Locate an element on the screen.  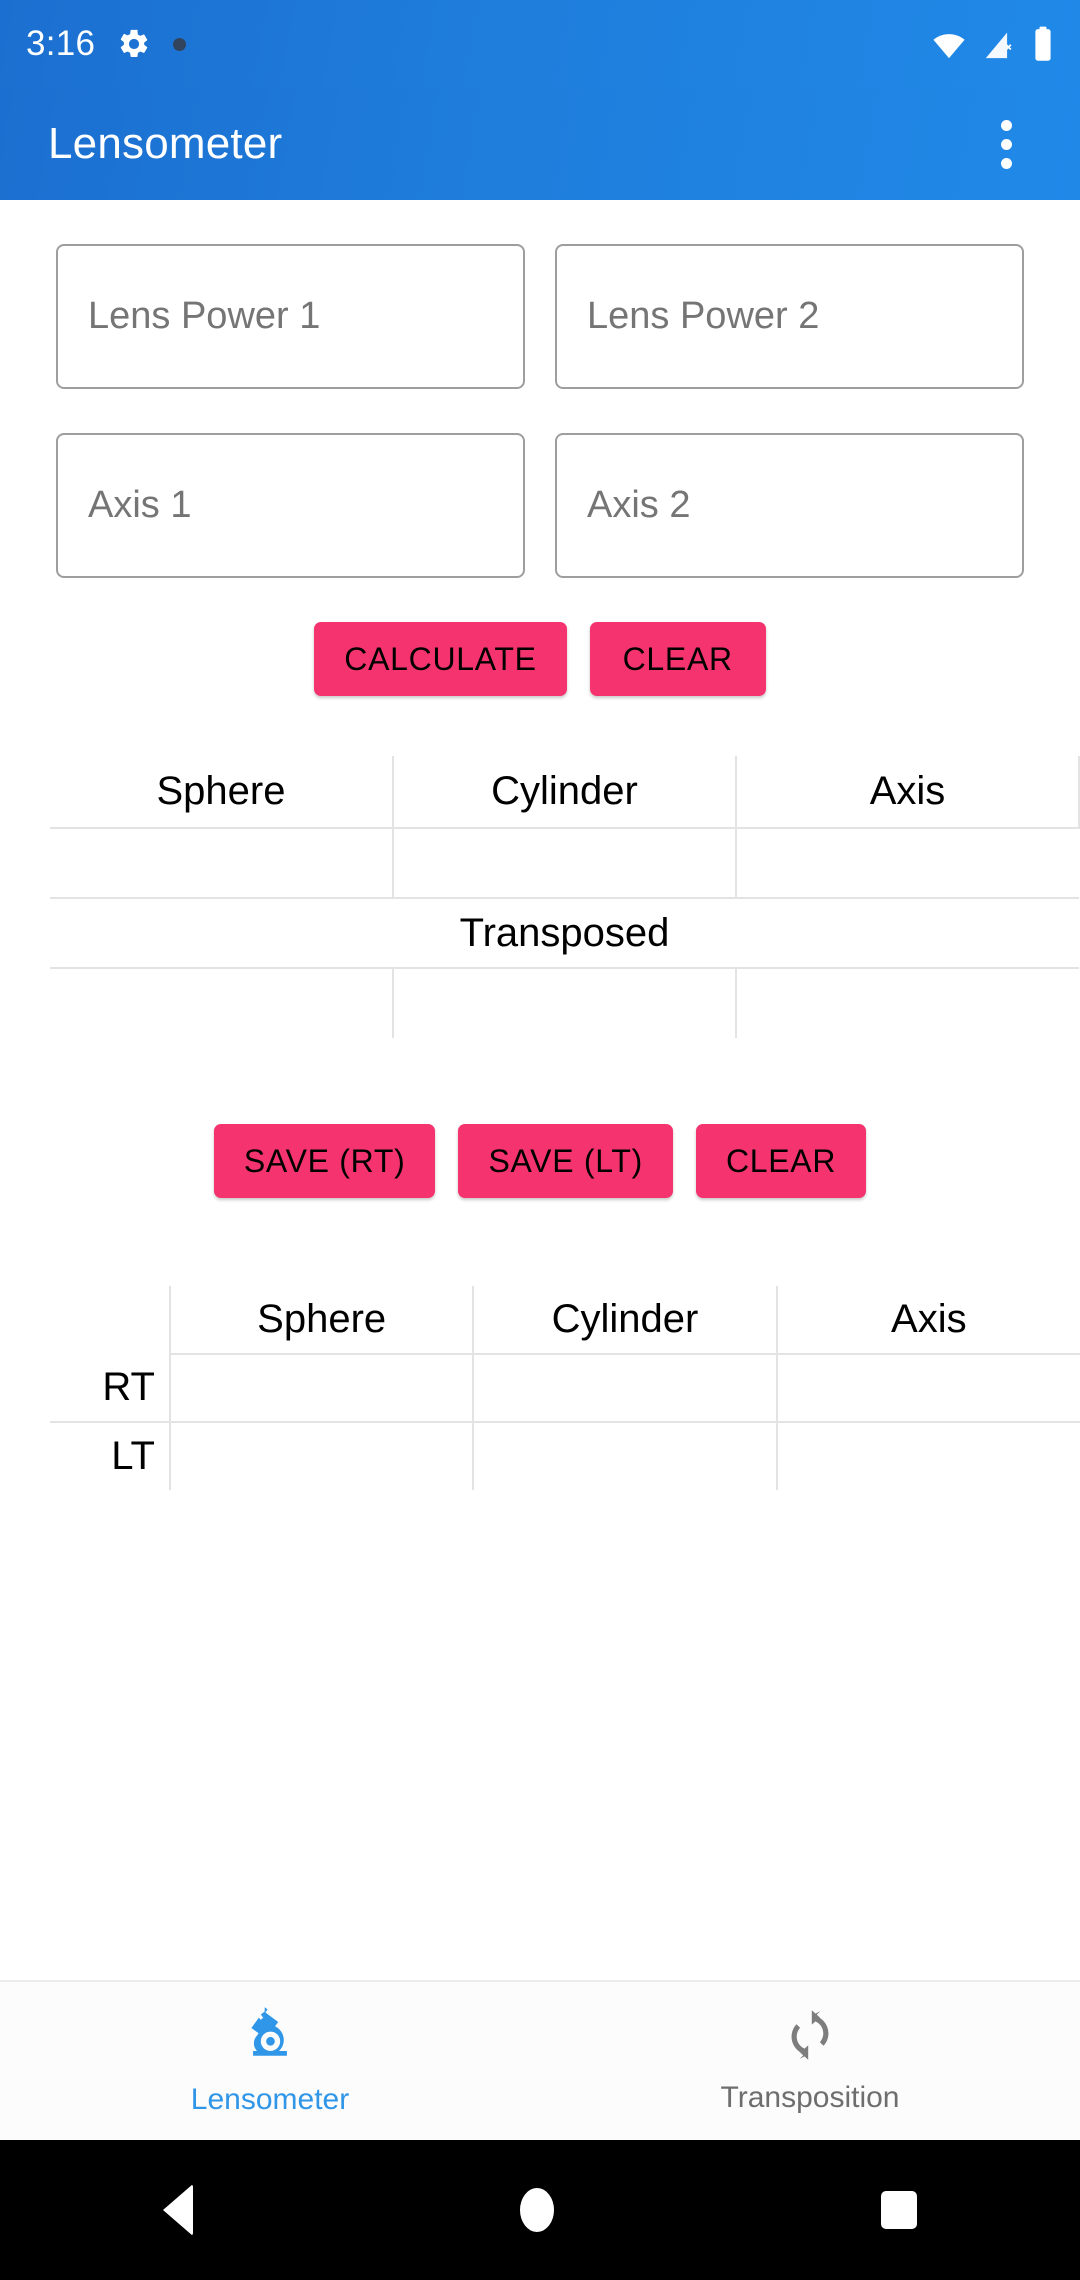
recents-button-icon is located at coordinates (898, 2210).